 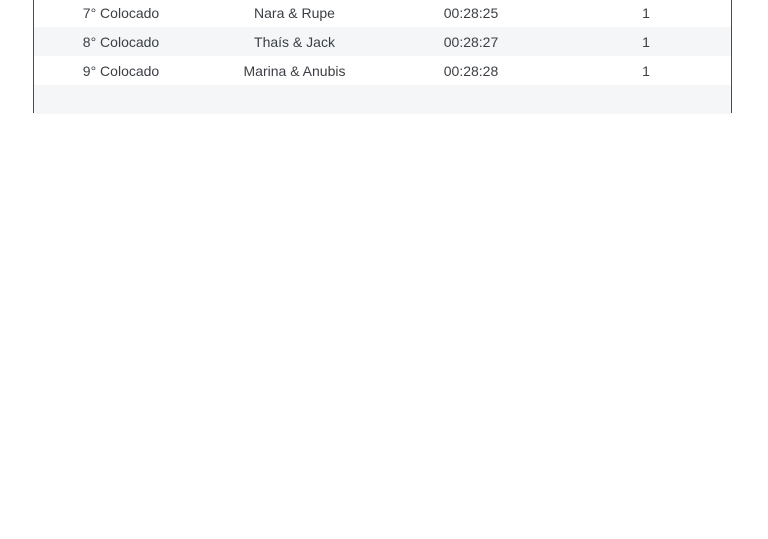 What do you see at coordinates (471, 12) in the screenshot?
I see `time-cell: 00:28:25` at bounding box center [471, 12].